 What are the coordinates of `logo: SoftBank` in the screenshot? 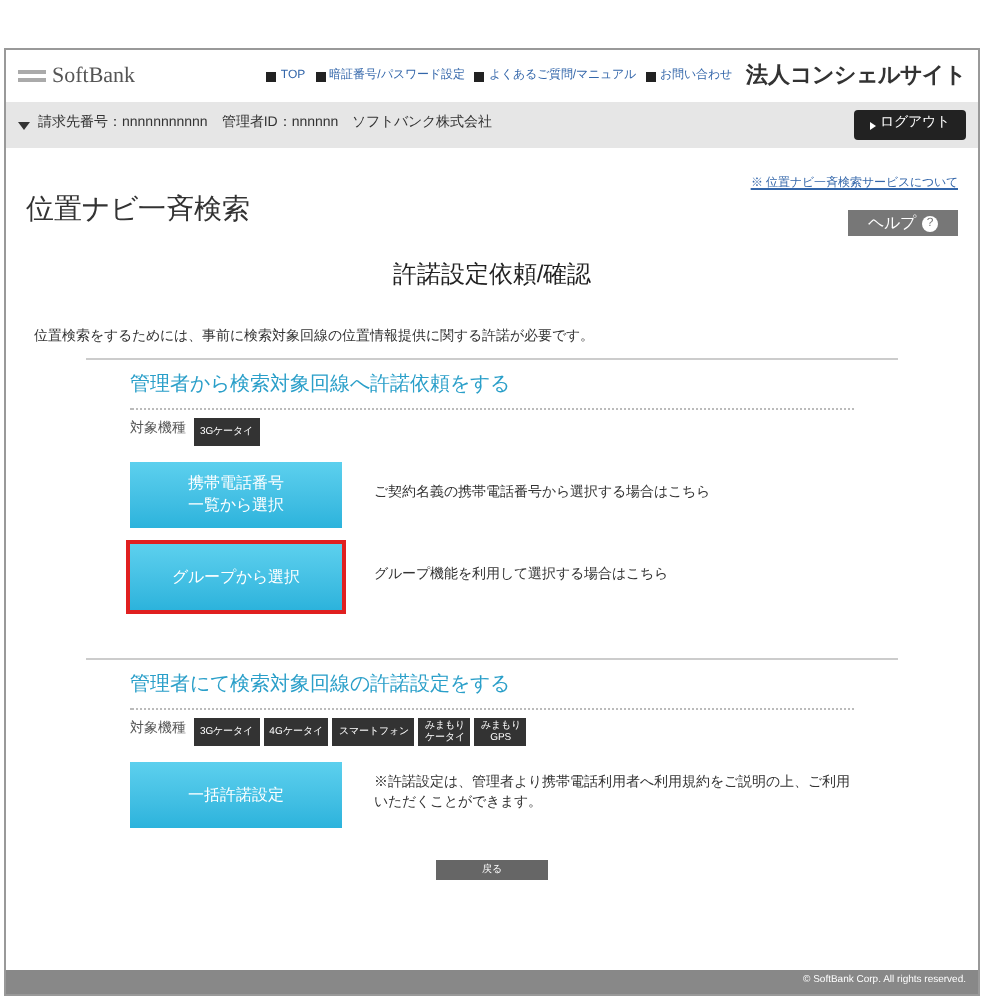 It's located at (94, 76).